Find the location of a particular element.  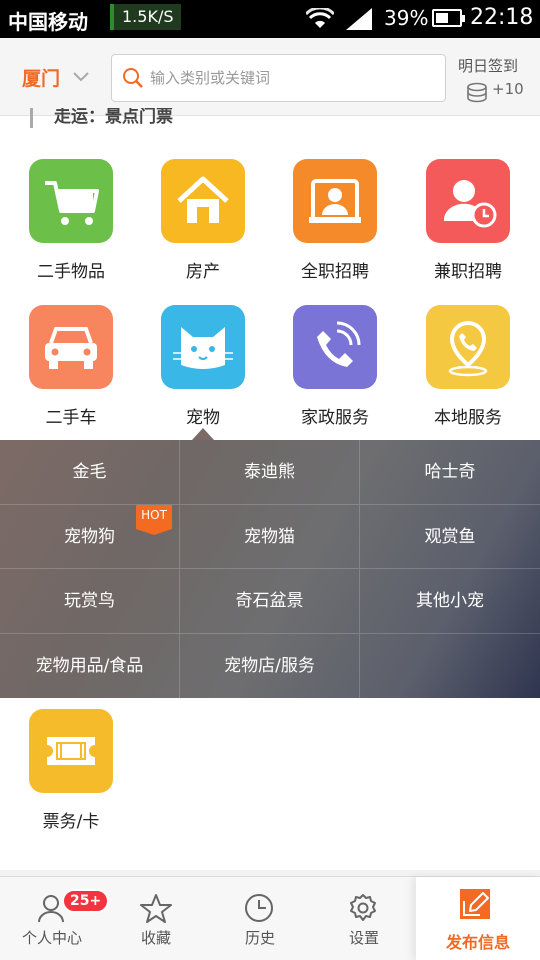

notification-badge: 25+ is located at coordinates (86, 901).